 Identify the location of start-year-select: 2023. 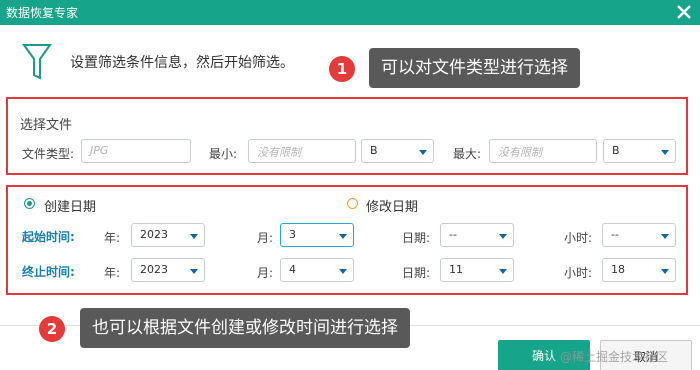
(168, 235).